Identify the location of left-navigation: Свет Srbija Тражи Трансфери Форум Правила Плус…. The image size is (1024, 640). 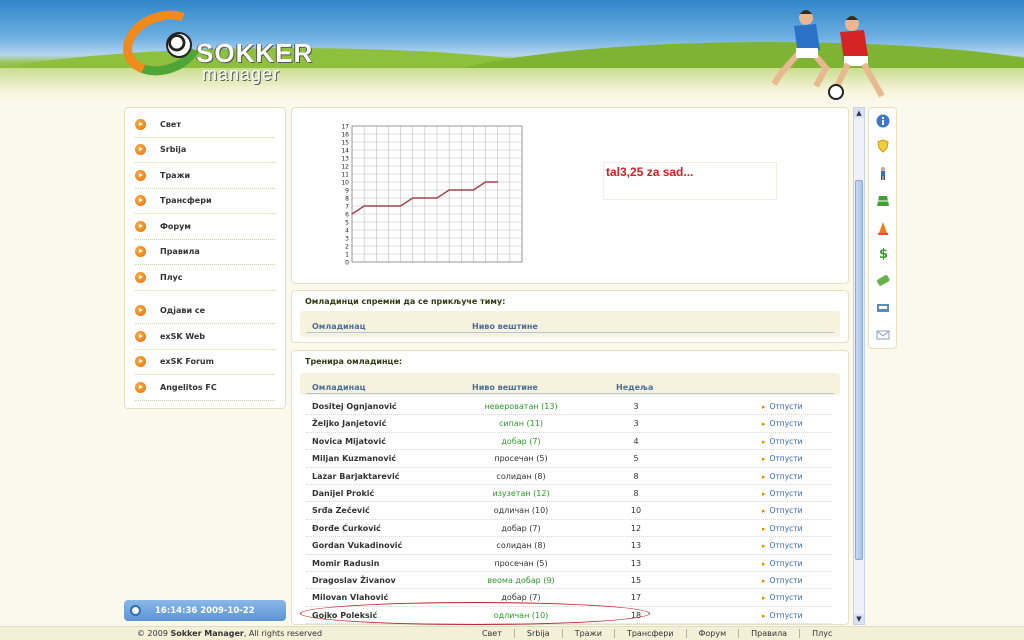
(205, 258).